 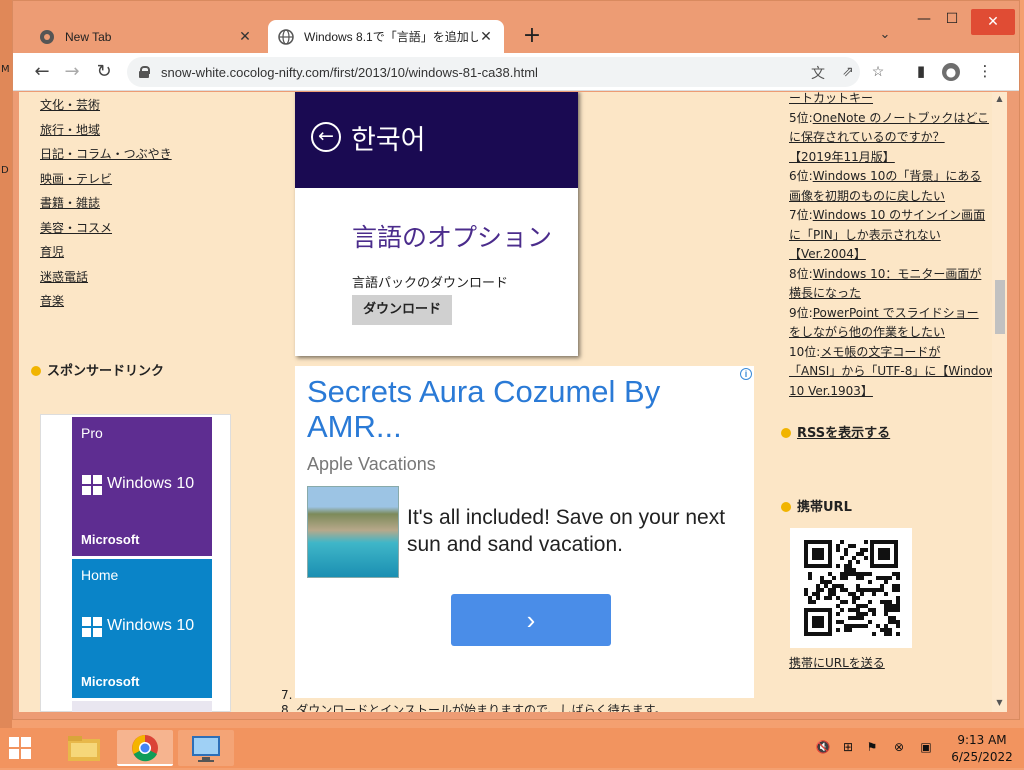 I want to click on page-scrollbar: ▲ ▼, so click(x=999, y=402).